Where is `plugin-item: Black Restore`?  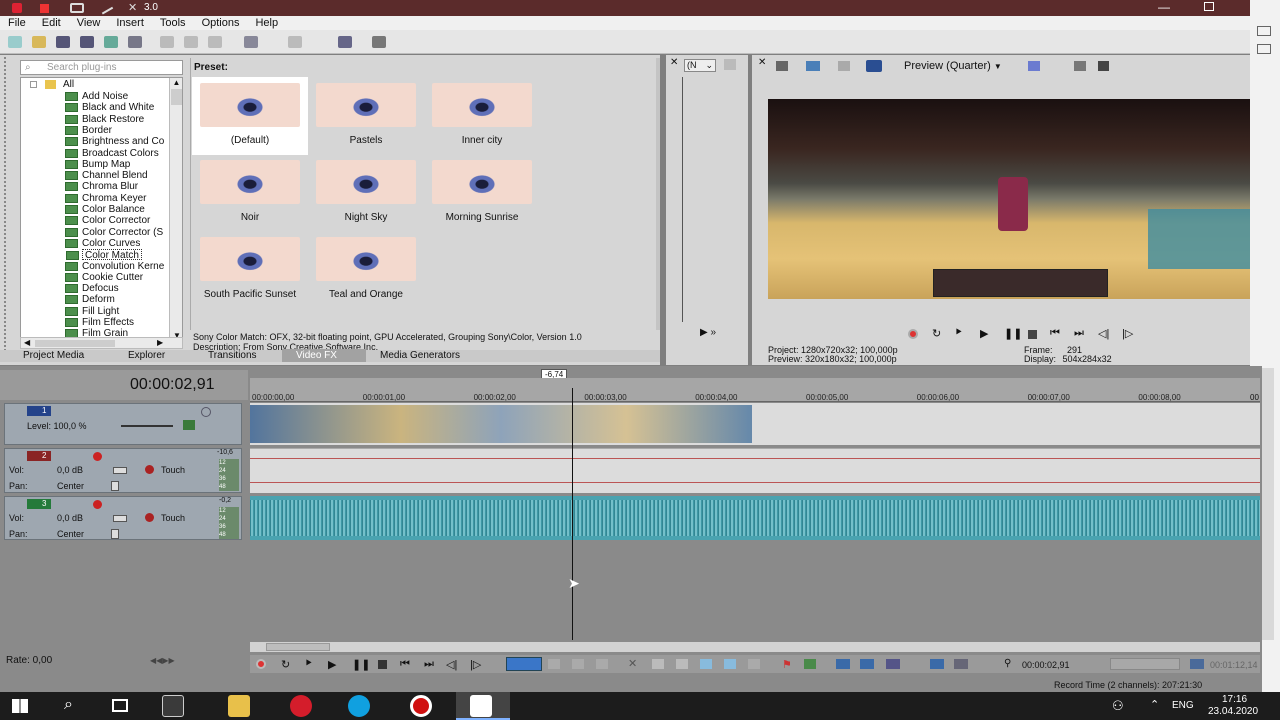 plugin-item: Black Restore is located at coordinates (104, 119).